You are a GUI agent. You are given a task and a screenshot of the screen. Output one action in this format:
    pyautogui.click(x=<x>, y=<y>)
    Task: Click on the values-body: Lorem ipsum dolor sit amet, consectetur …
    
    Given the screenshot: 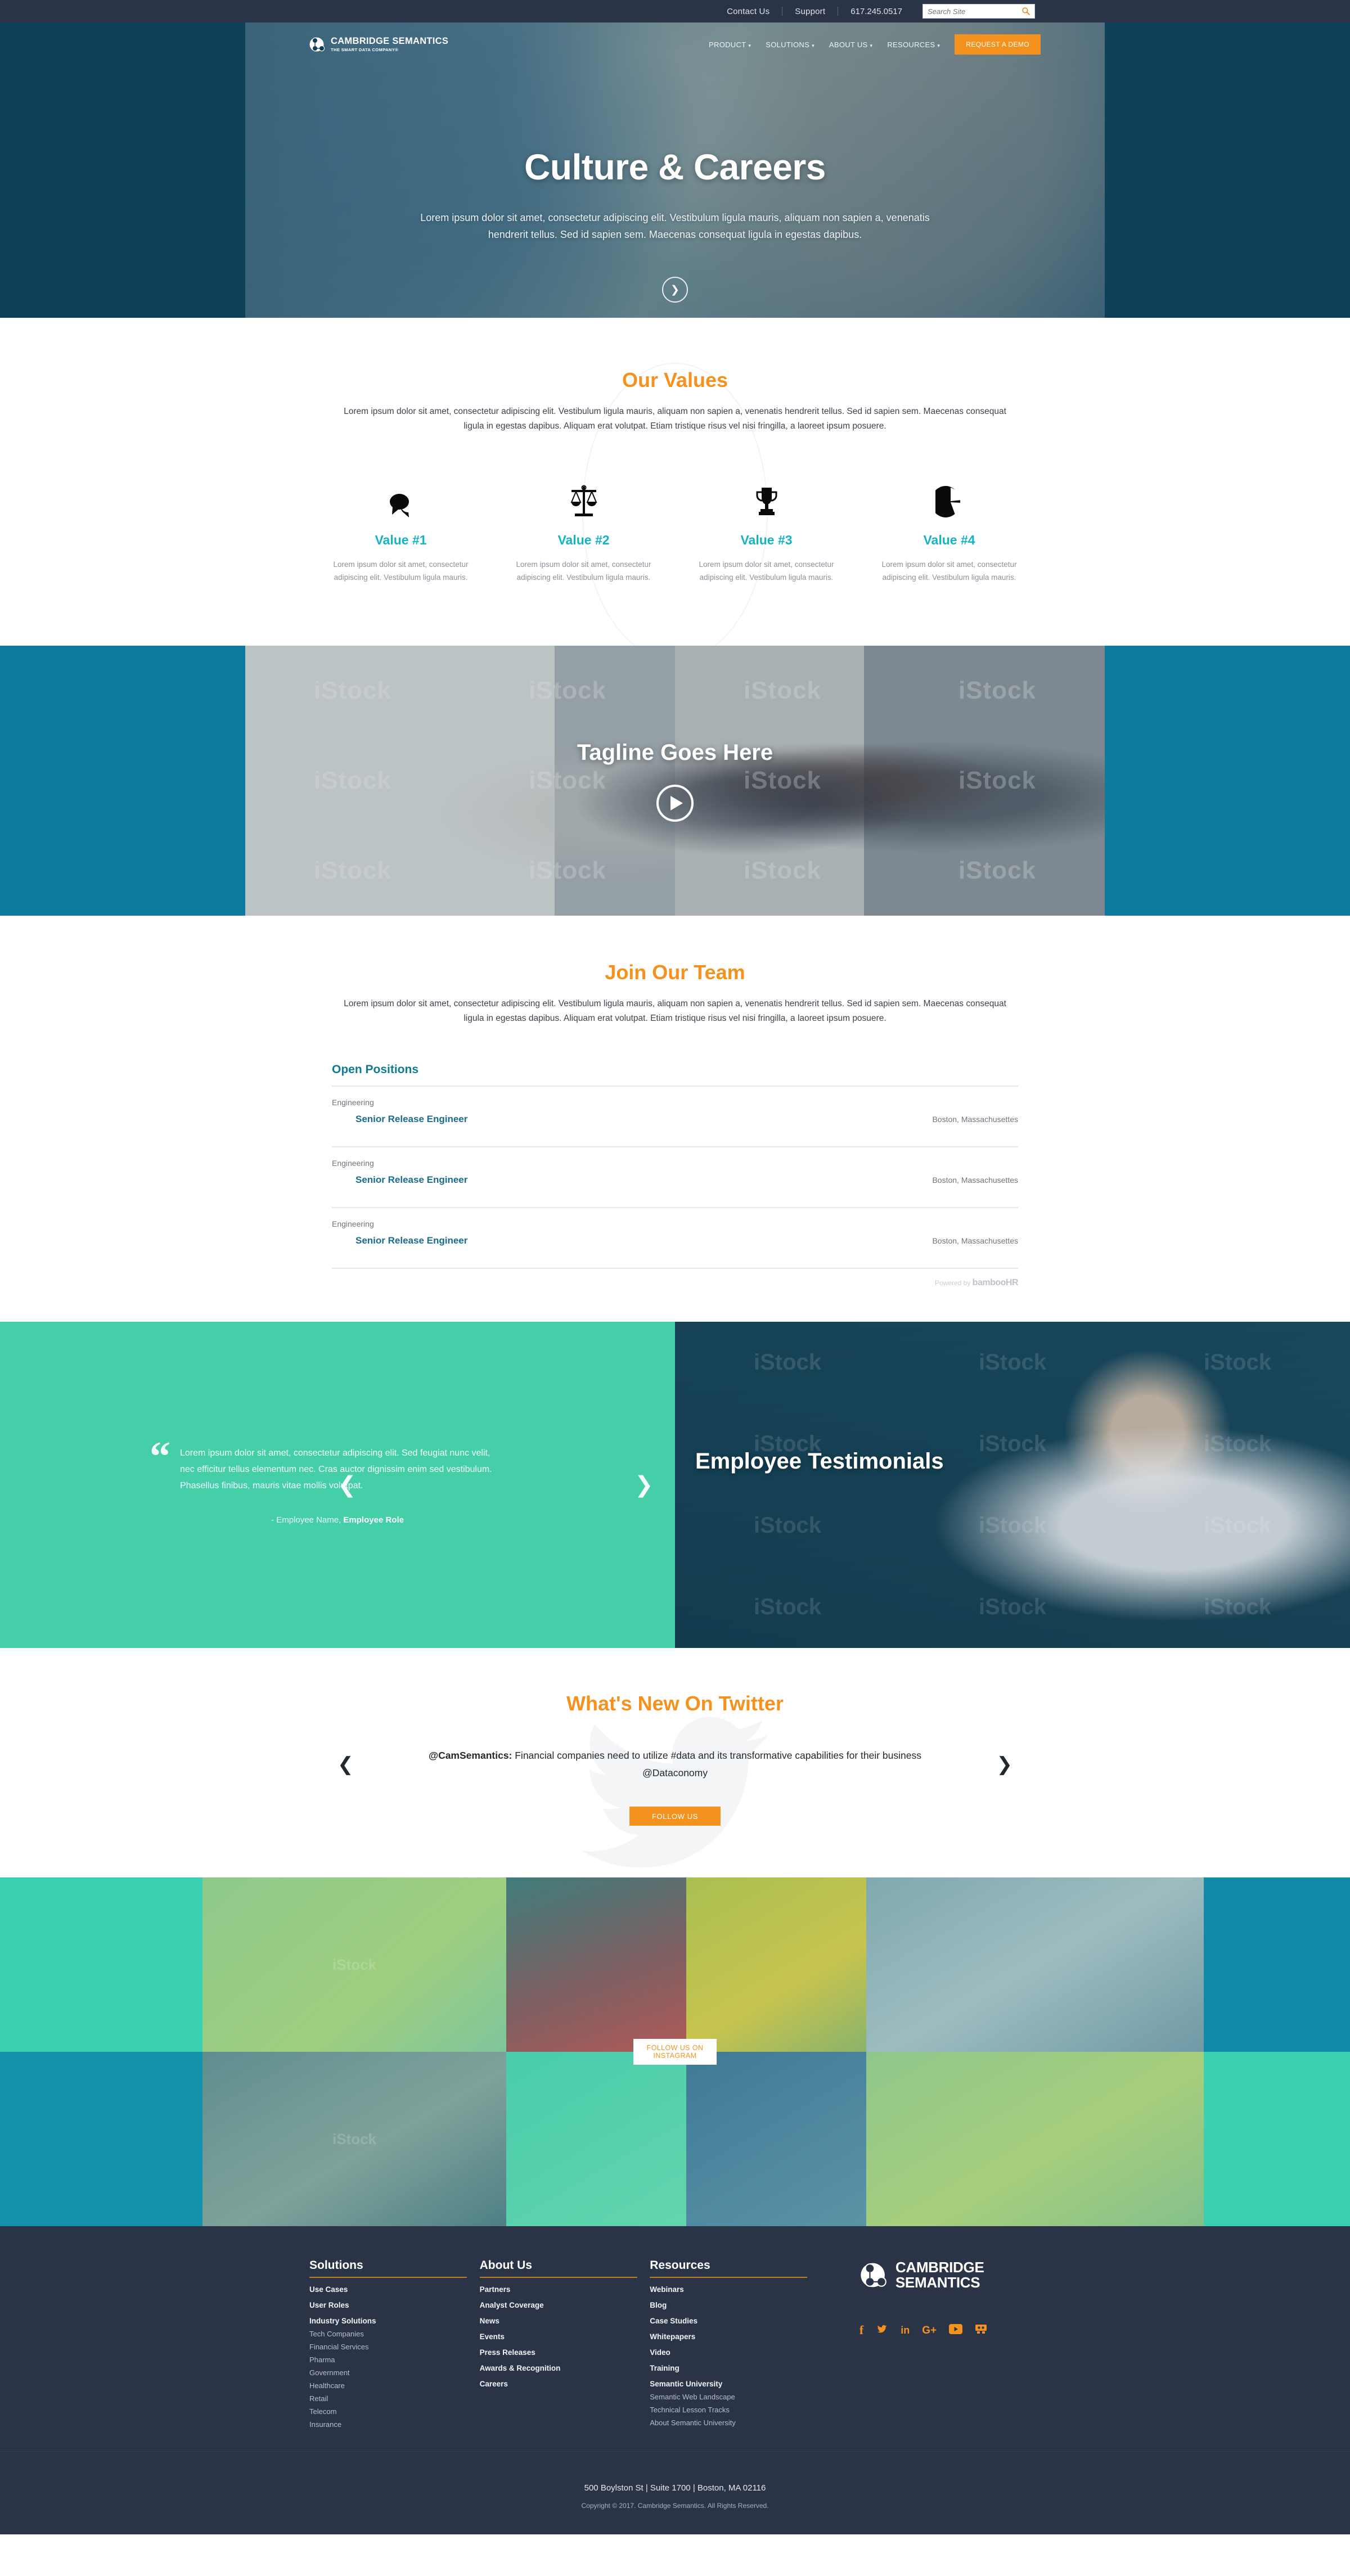 What is the action you would take?
    pyautogui.click(x=675, y=419)
    